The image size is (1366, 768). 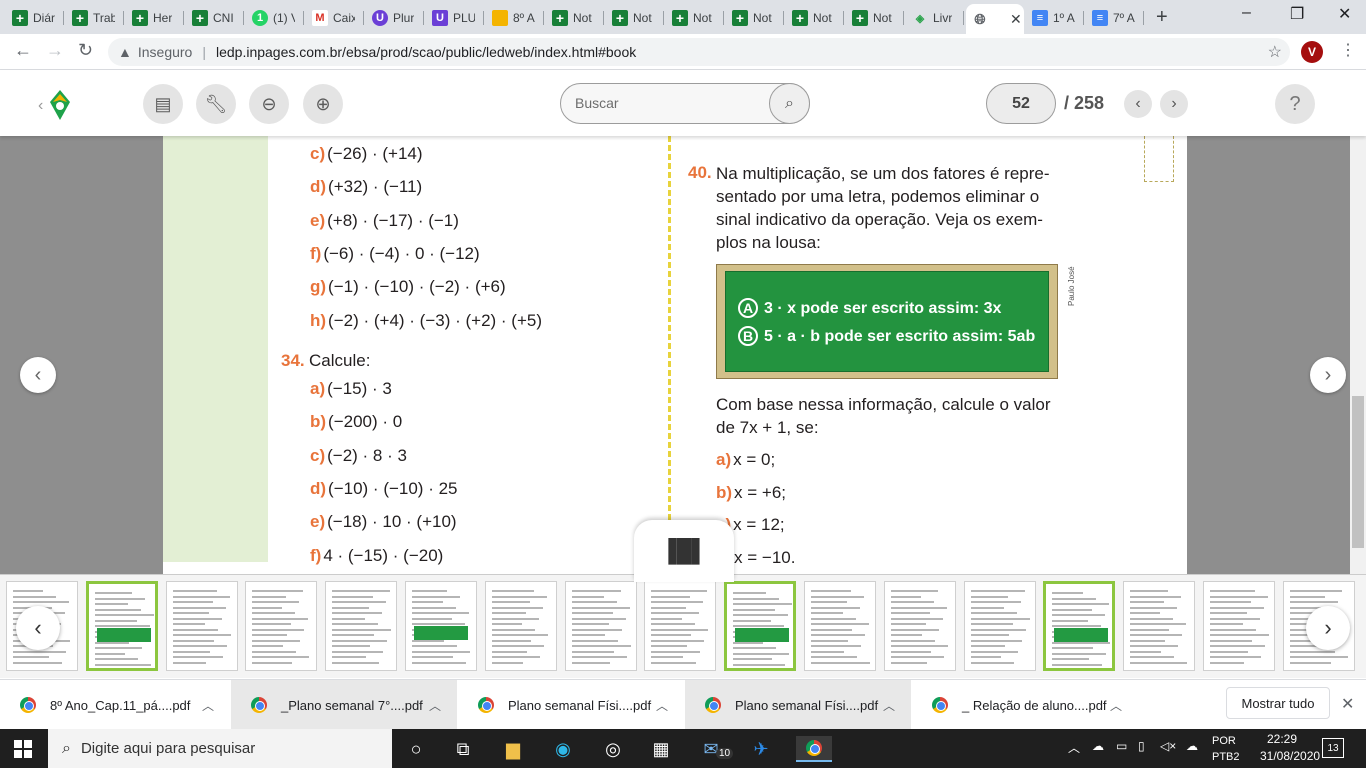 I want to click on windows-start-icon, so click(x=23, y=749).